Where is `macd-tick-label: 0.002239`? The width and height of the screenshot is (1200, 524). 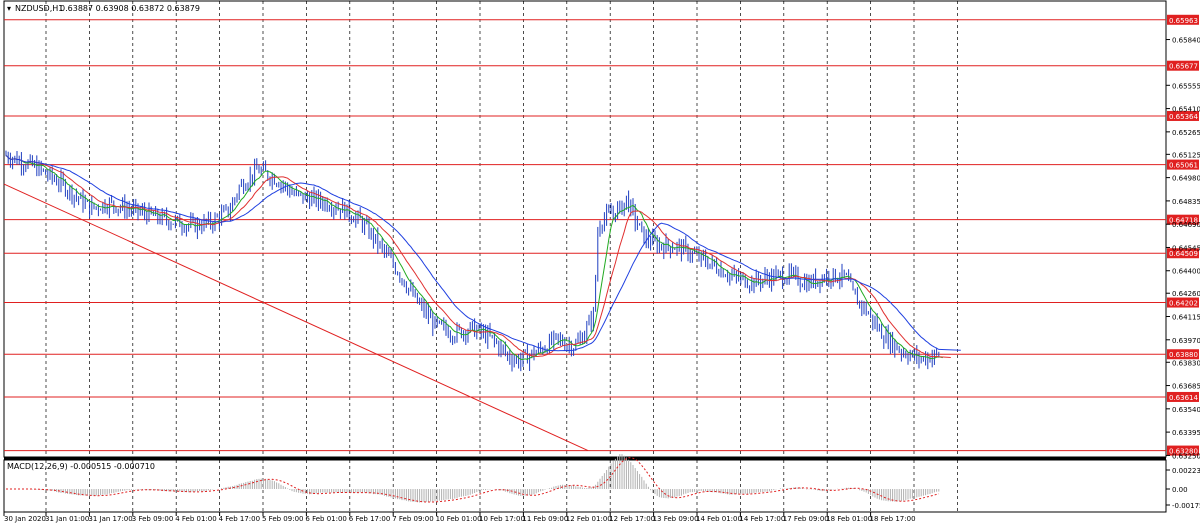 macd-tick-label: 0.002239 is located at coordinates (1186, 471).